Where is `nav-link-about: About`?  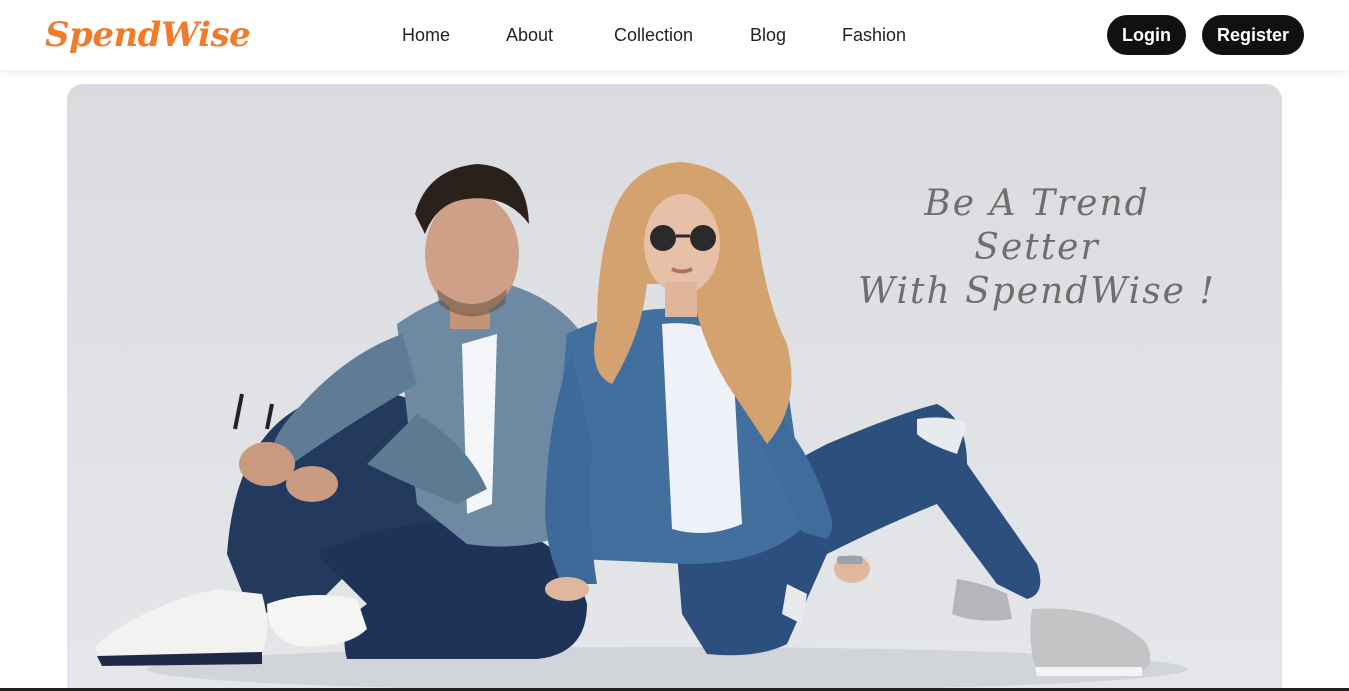
nav-link-about: About is located at coordinates (529, 35).